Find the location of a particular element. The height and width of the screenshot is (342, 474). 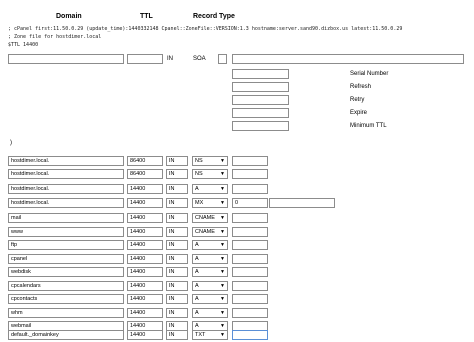

record-name-field: cpcalendars is located at coordinates (66, 286).